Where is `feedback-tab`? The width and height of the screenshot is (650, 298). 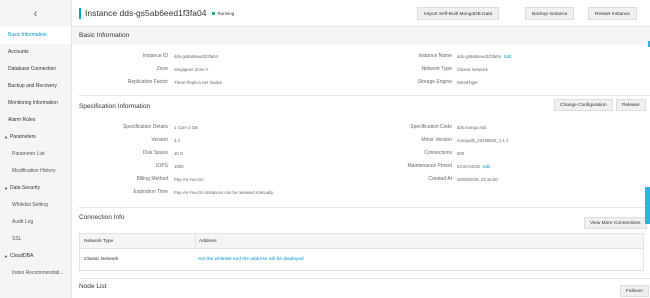
feedback-tab is located at coordinates (647, 205).